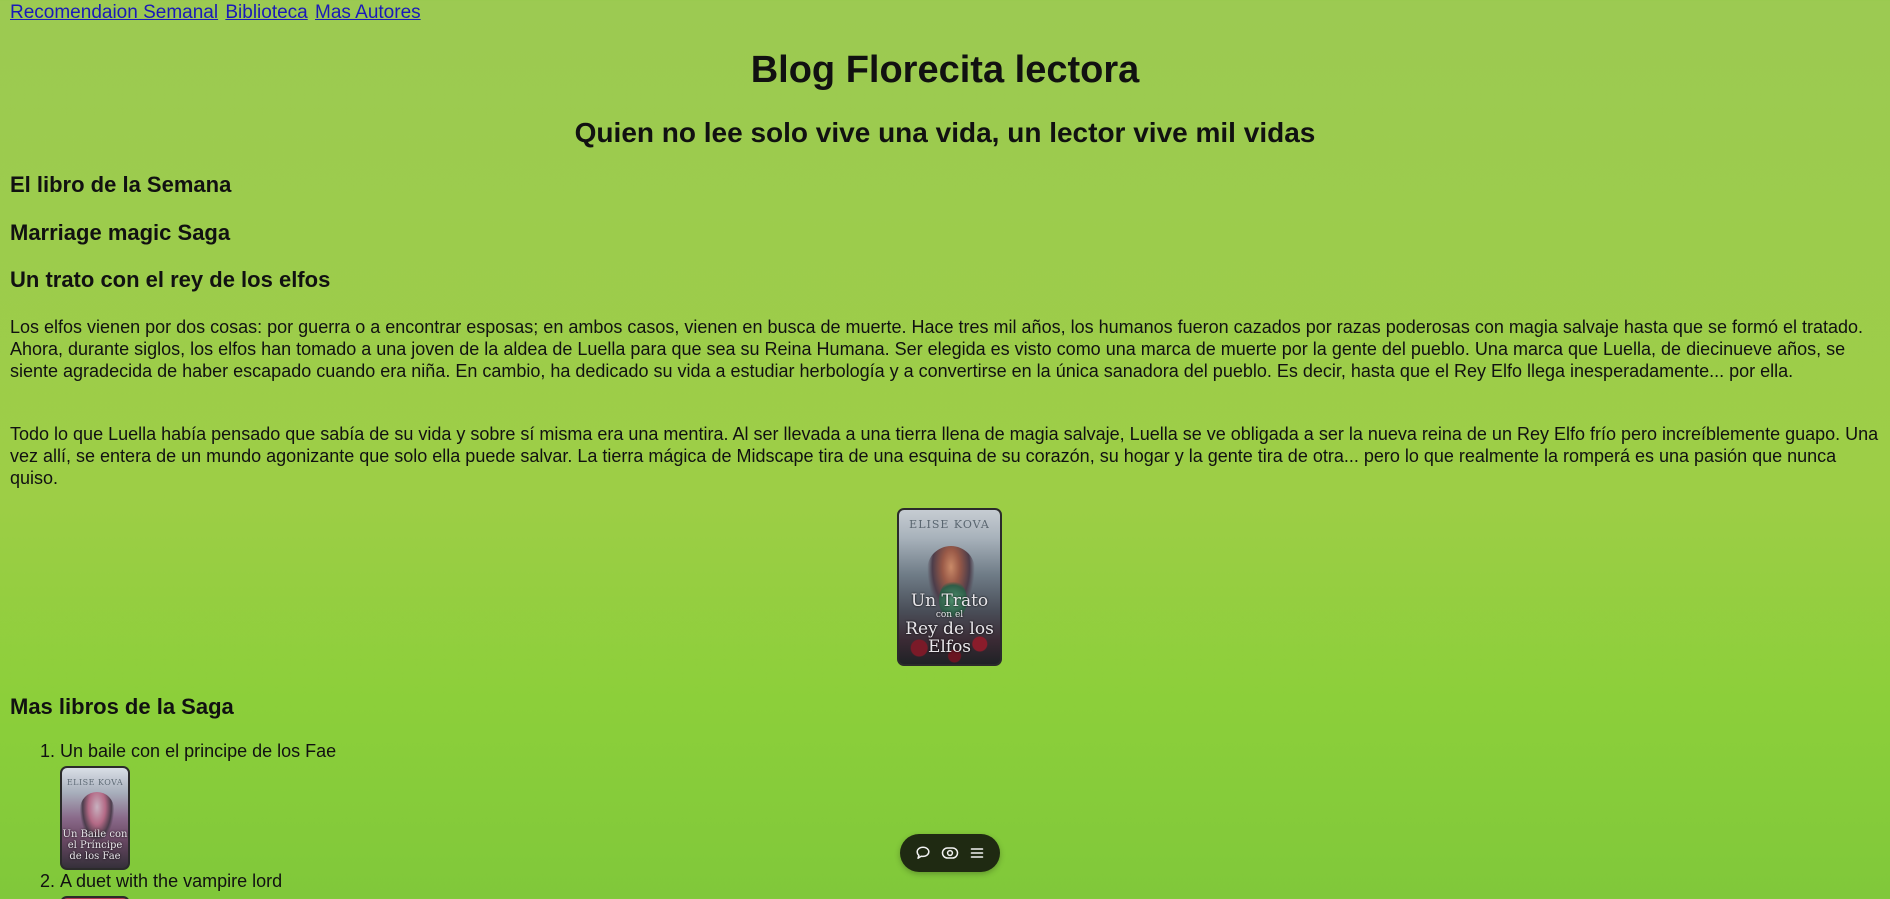 This screenshot has height=899, width=1890. I want to click on book-of-week-heading: El libro de la Semana, so click(121, 184).